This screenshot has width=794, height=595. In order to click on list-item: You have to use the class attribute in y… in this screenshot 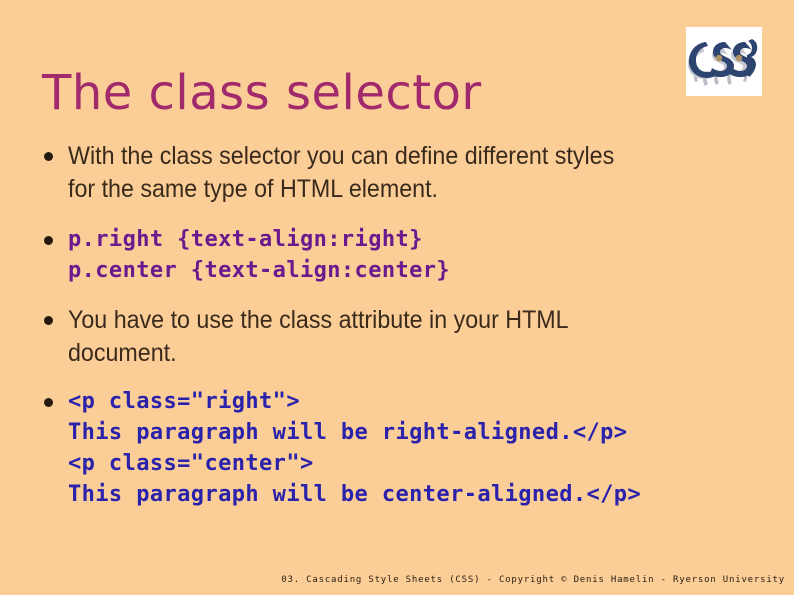, I will do `click(410, 337)`.